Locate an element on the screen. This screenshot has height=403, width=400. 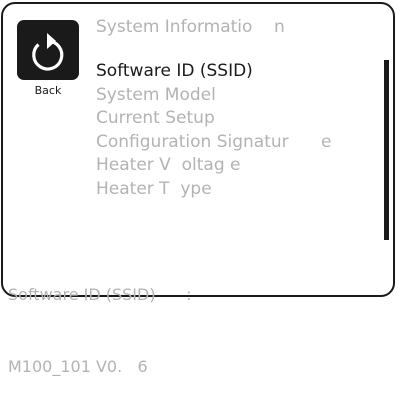
back-arrow-icon is located at coordinates (48, 52).